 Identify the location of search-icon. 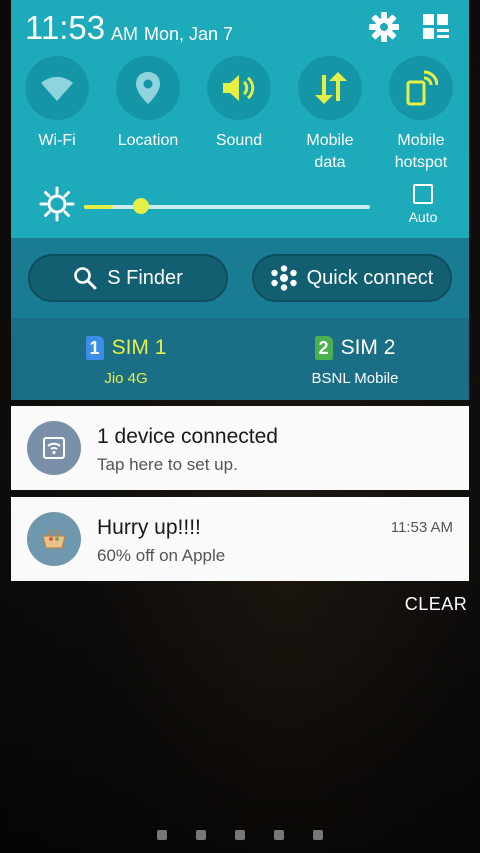
(85, 278).